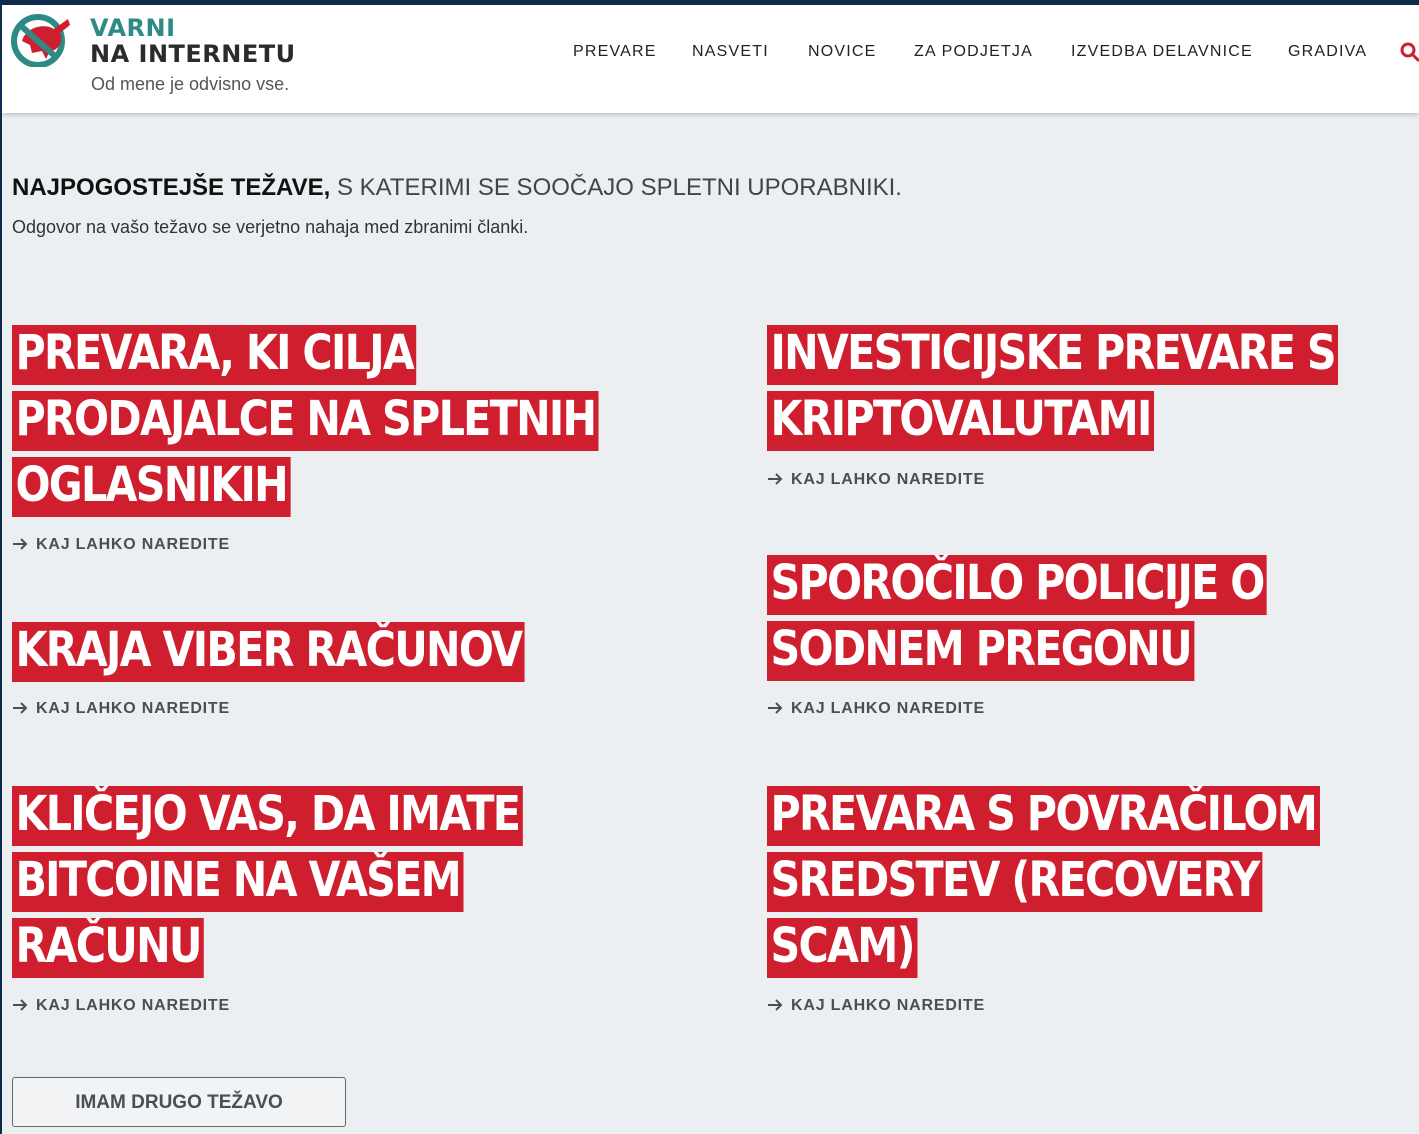  What do you see at coordinates (133, 28) in the screenshot?
I see `logo-text-line1: VARNI` at bounding box center [133, 28].